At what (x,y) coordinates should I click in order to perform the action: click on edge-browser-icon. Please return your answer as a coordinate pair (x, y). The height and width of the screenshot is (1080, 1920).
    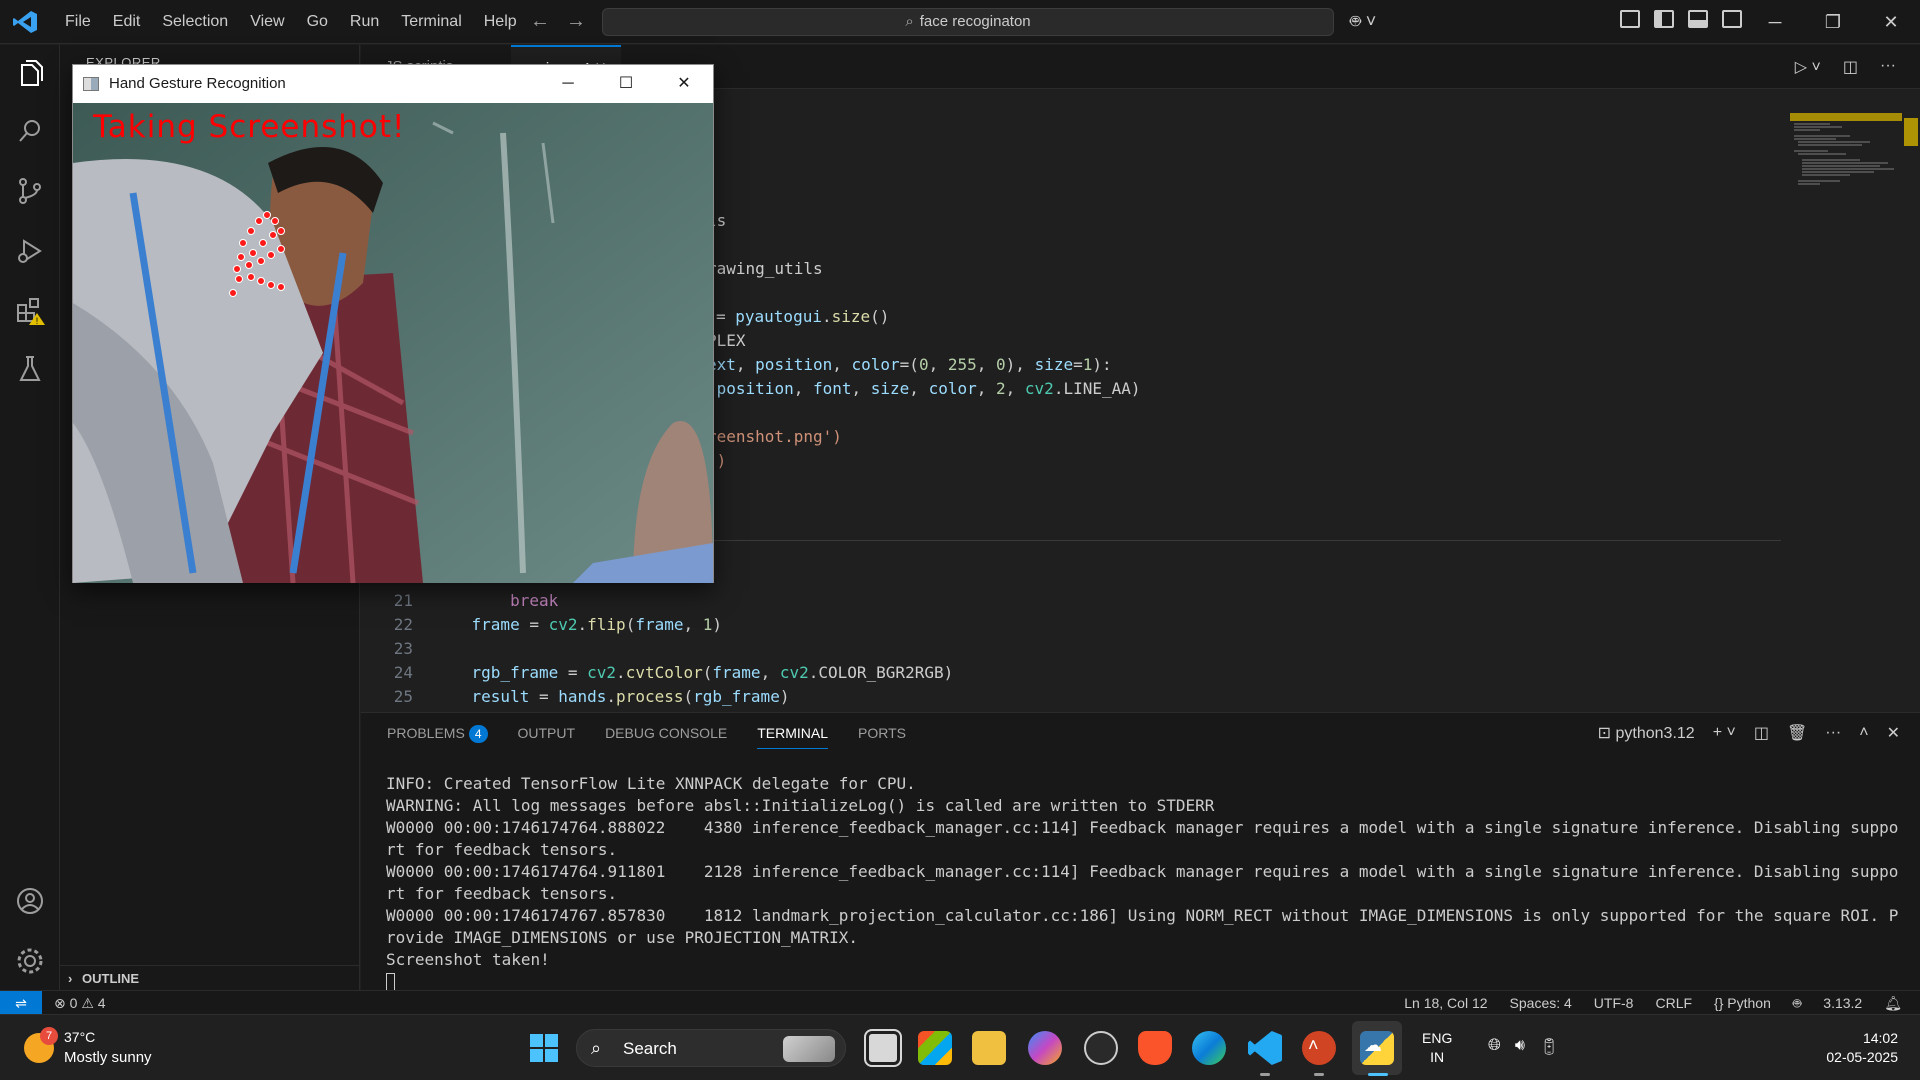
    Looking at the image, I should click on (1209, 1048).